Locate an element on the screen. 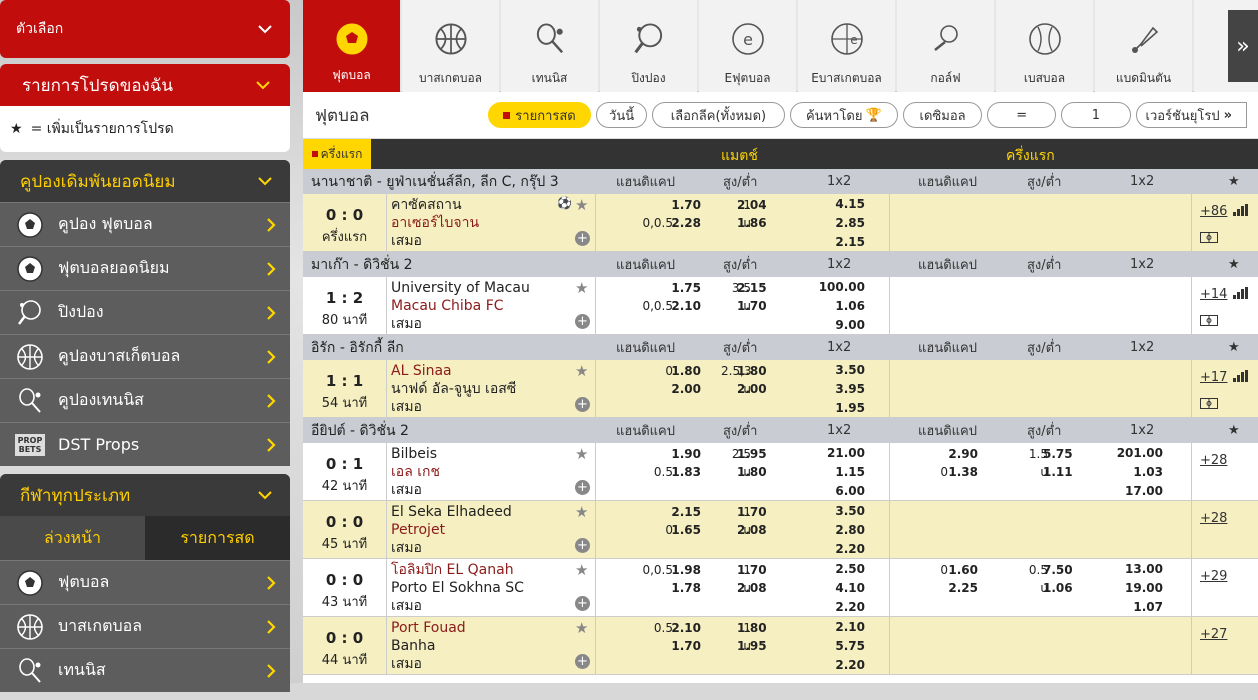 This screenshot has height=700, width=1258. more-markets-link: +29 is located at coordinates (1213, 576).